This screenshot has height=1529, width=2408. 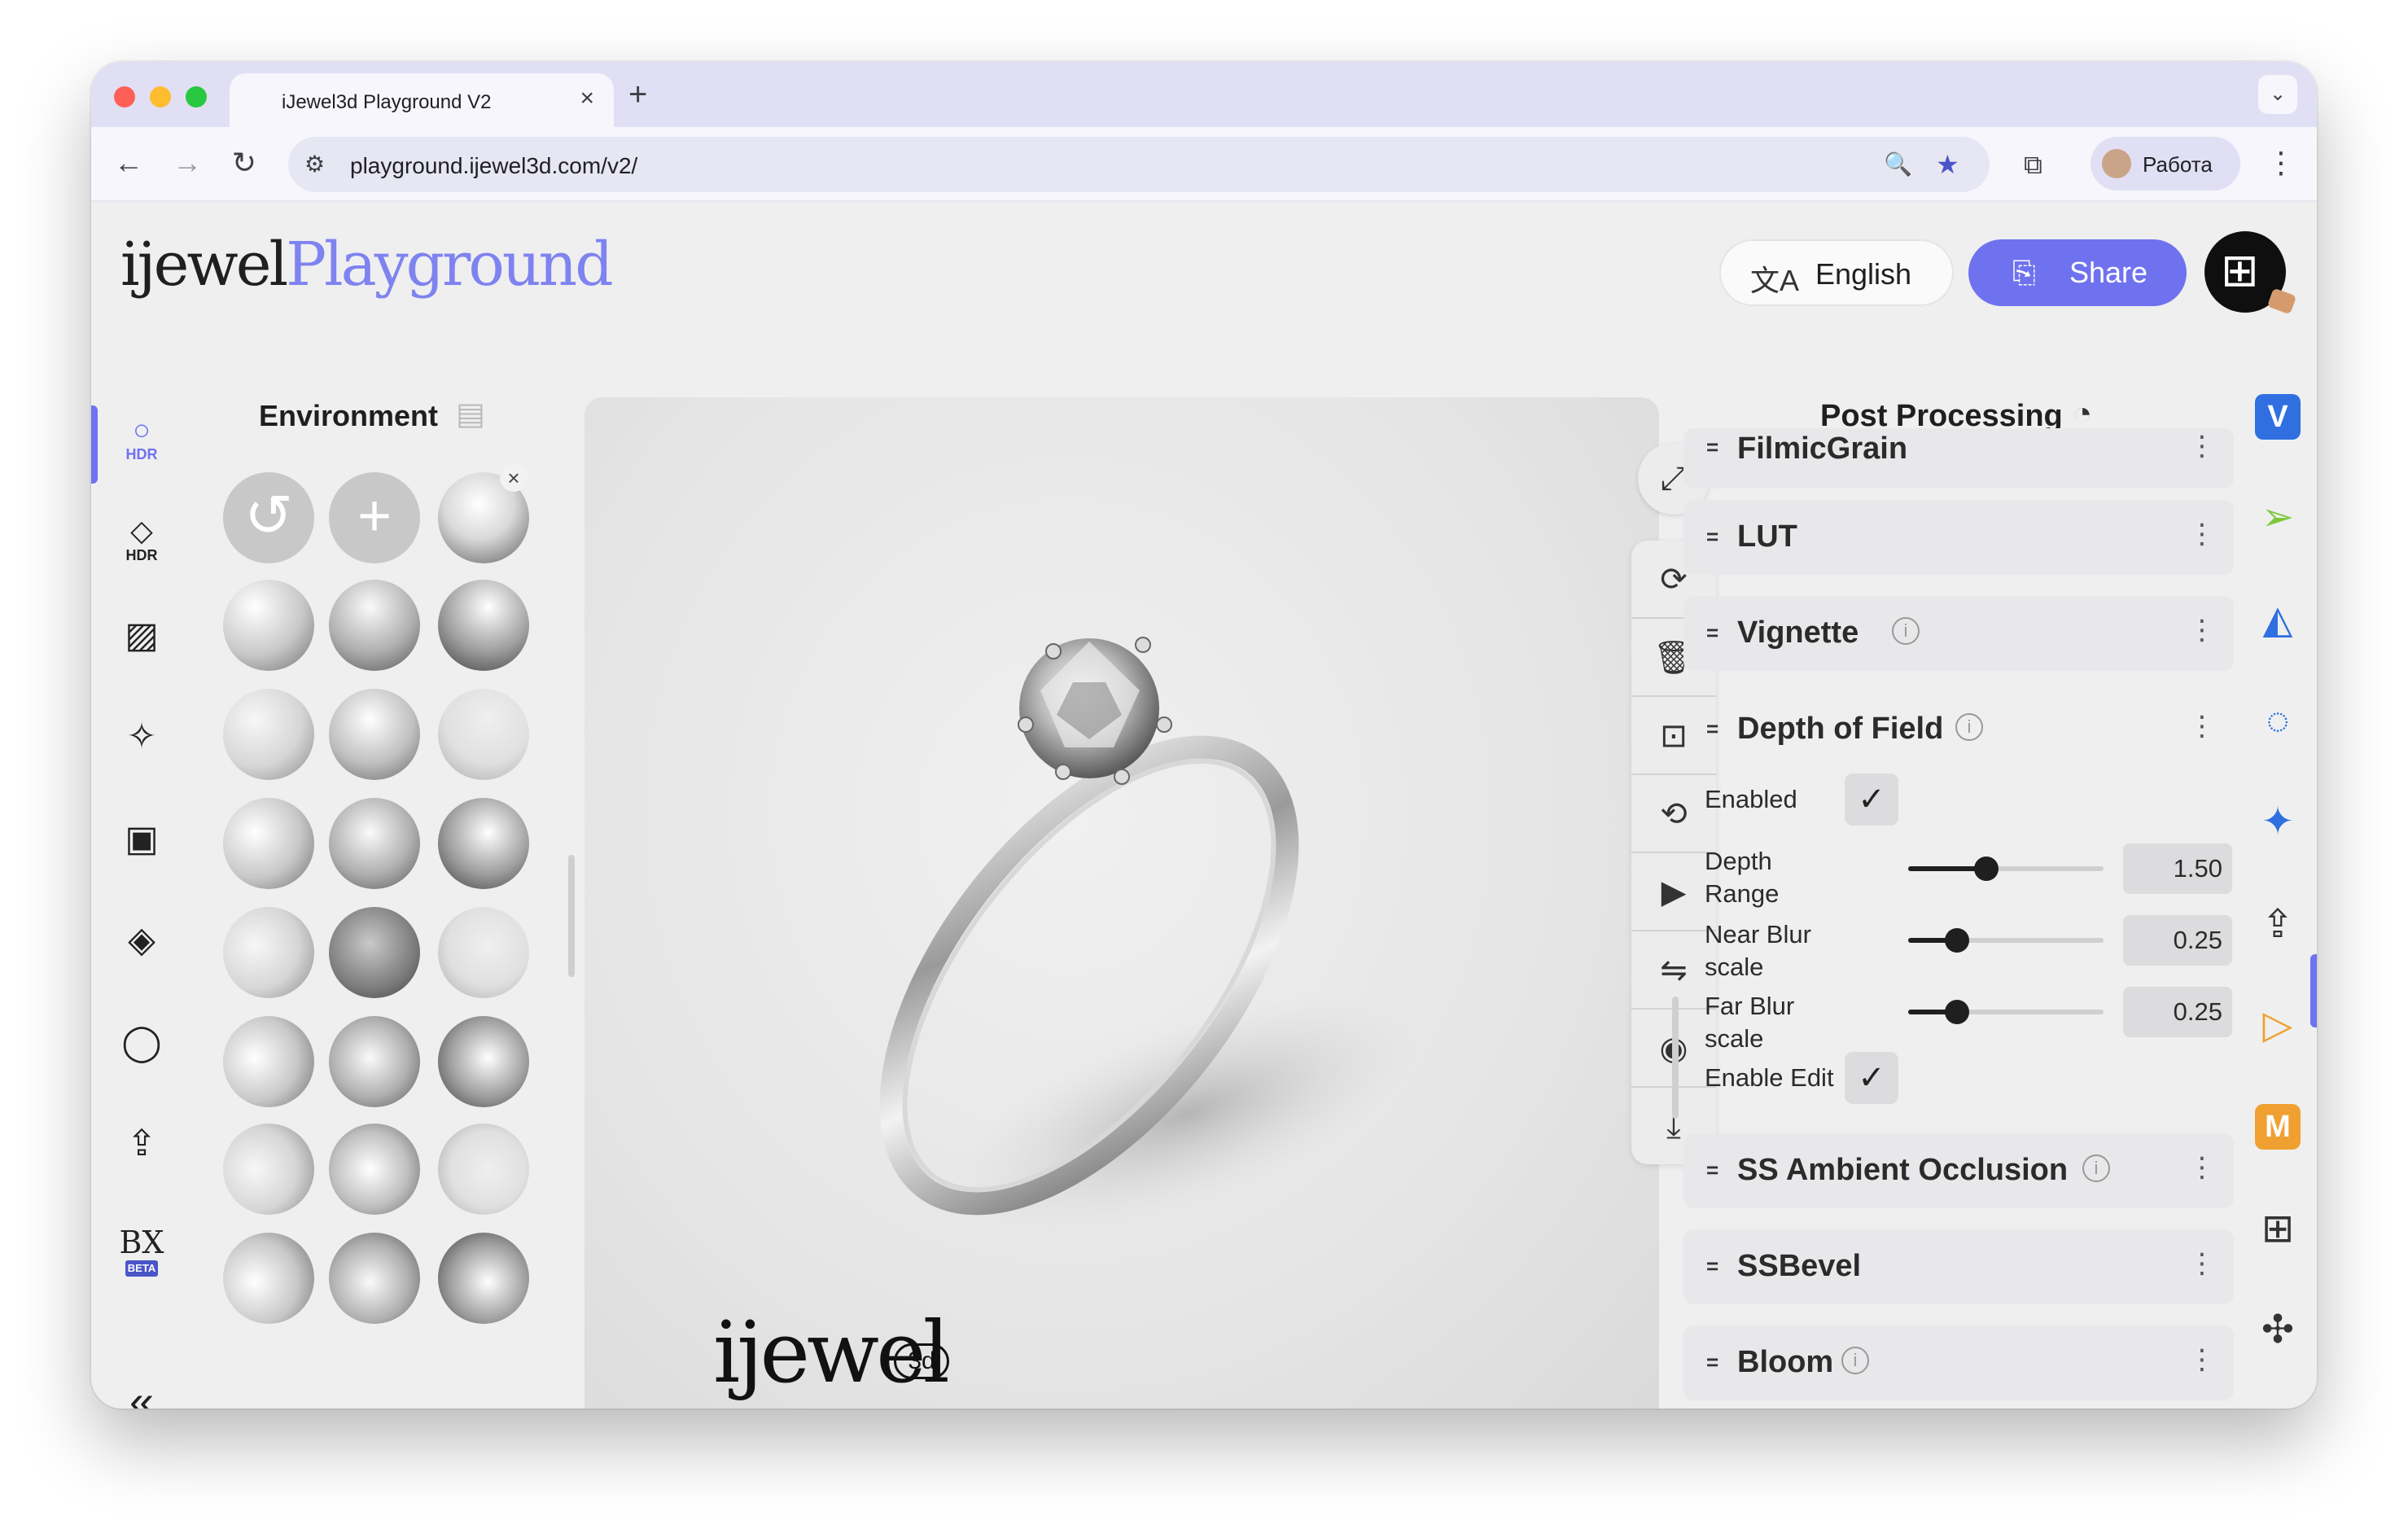 I want to click on pp-section-depth-of-field: = Depth of Field i ⋮, so click(x=1959, y=729).